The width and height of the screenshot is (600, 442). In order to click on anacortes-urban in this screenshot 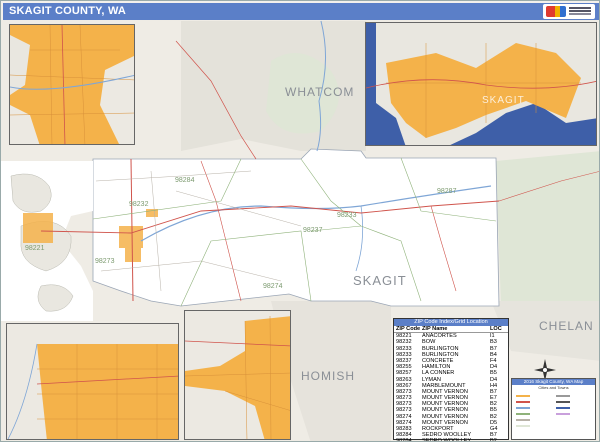, I will do `click(38, 228)`.